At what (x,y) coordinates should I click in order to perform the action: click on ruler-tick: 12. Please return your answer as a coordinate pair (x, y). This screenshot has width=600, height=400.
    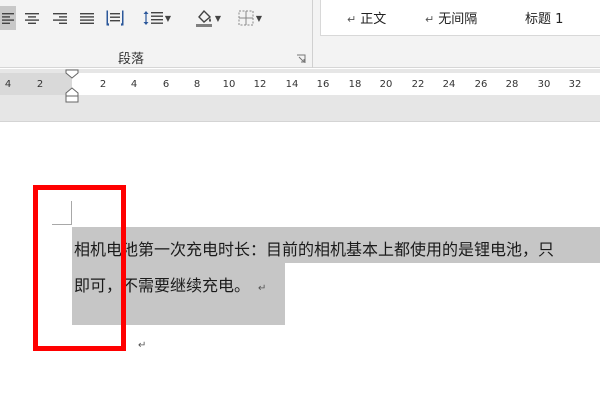
    Looking at the image, I should click on (260, 84).